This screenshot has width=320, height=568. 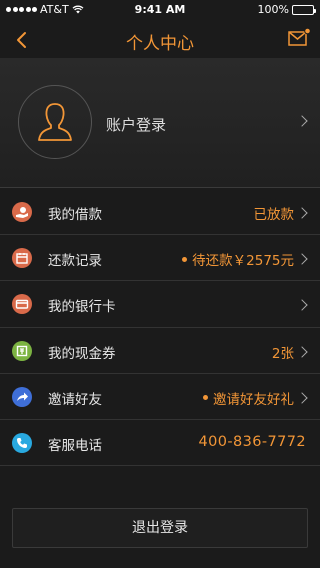 I want to click on user-icon, so click(x=55, y=122).